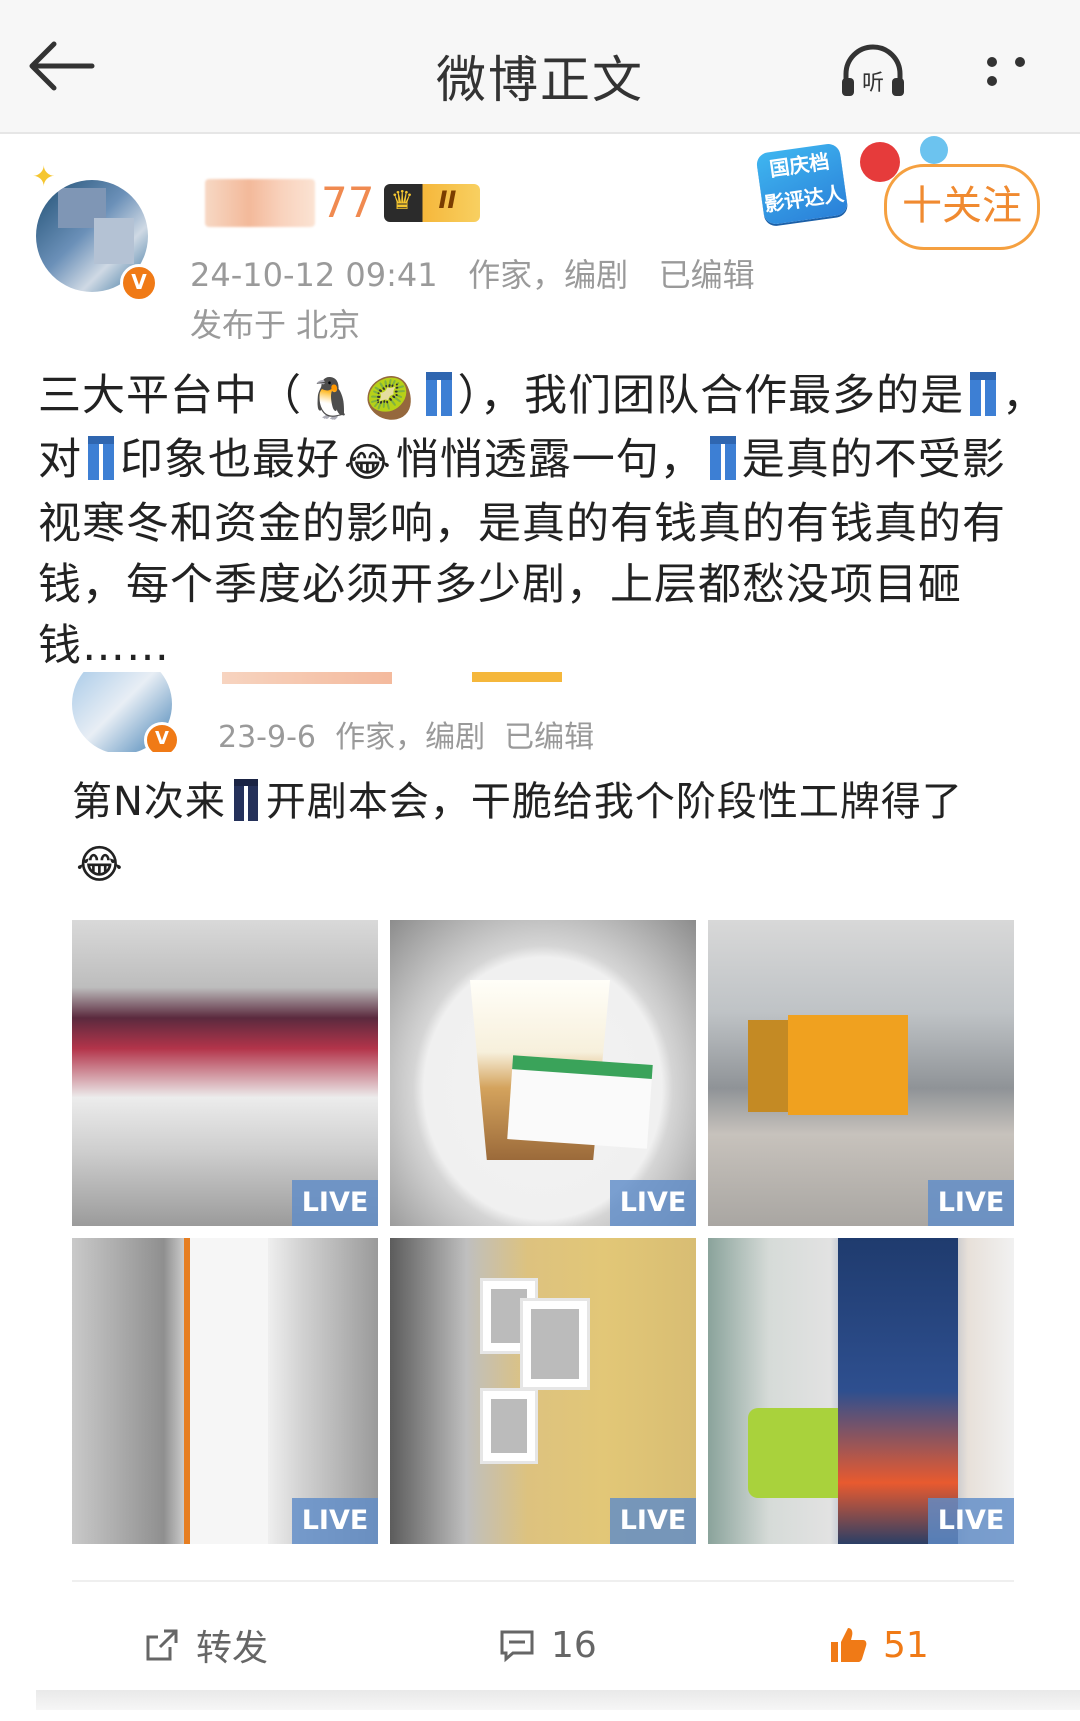 Image resolution: width=1080 pixels, height=1721 pixels. I want to click on name-blurred, so click(260, 202).